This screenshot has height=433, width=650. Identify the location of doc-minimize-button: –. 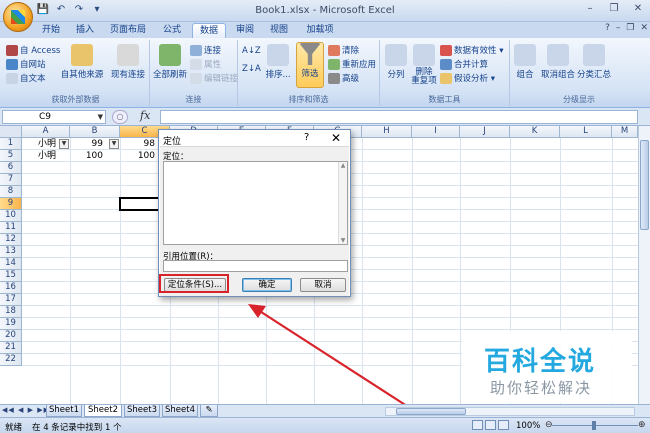
(618, 28).